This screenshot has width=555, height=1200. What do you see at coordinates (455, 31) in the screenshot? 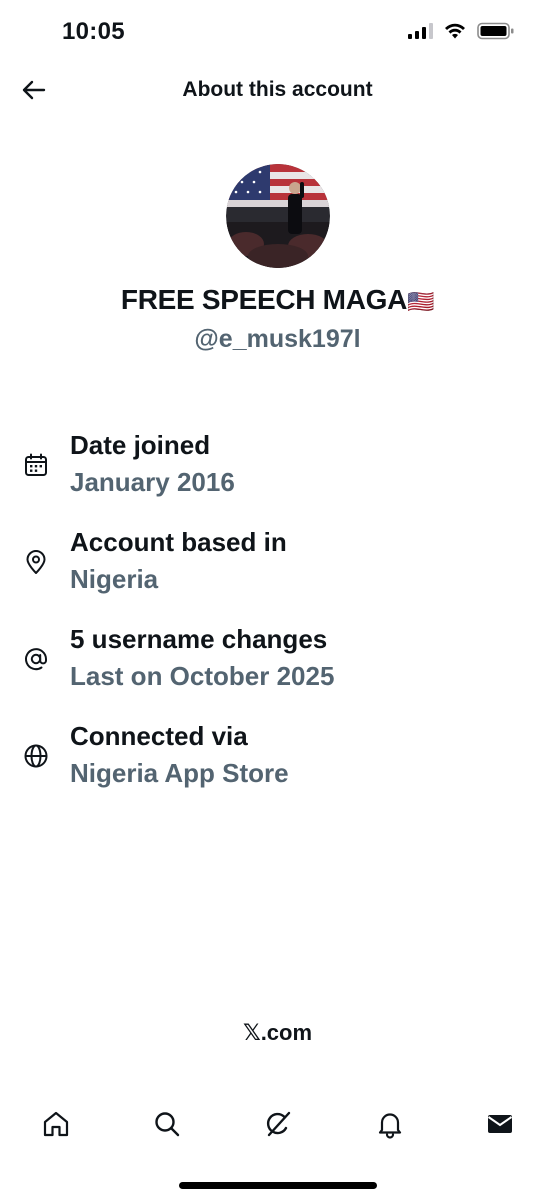
I see `wifi-icon` at bounding box center [455, 31].